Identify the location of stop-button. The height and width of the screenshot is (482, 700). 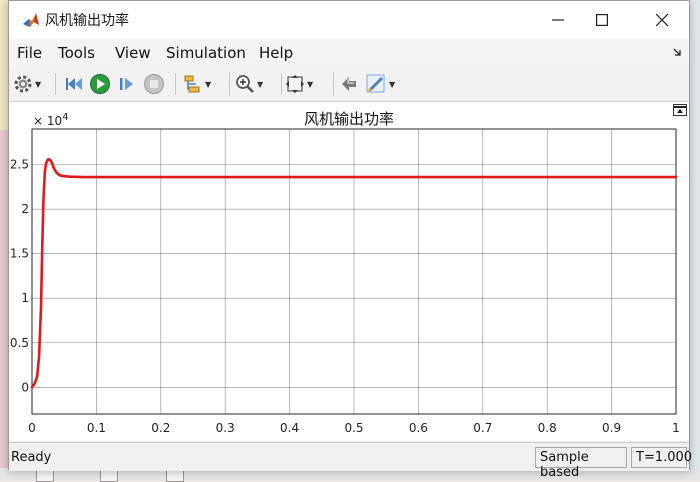
(154, 84).